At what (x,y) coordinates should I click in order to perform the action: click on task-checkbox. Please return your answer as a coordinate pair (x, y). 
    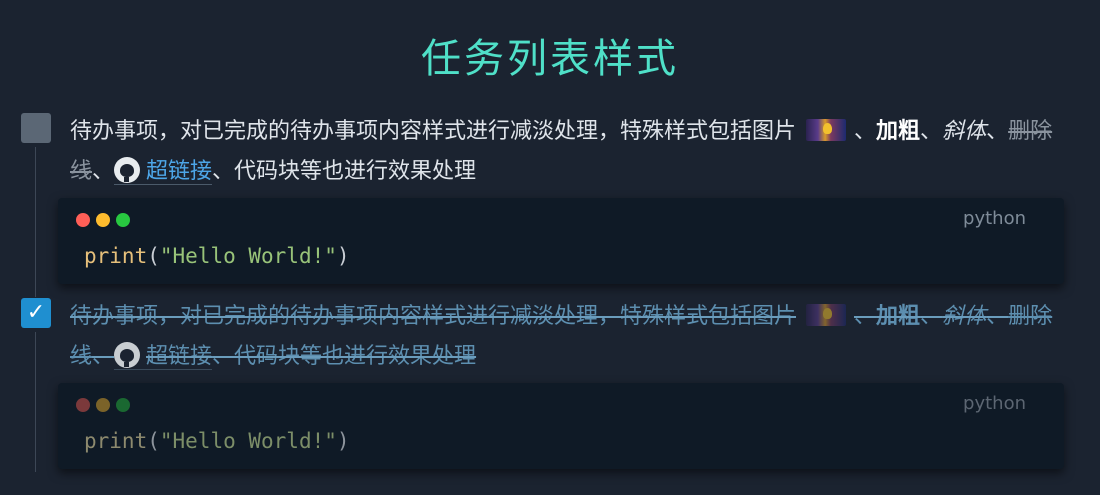
    Looking at the image, I should click on (36, 128).